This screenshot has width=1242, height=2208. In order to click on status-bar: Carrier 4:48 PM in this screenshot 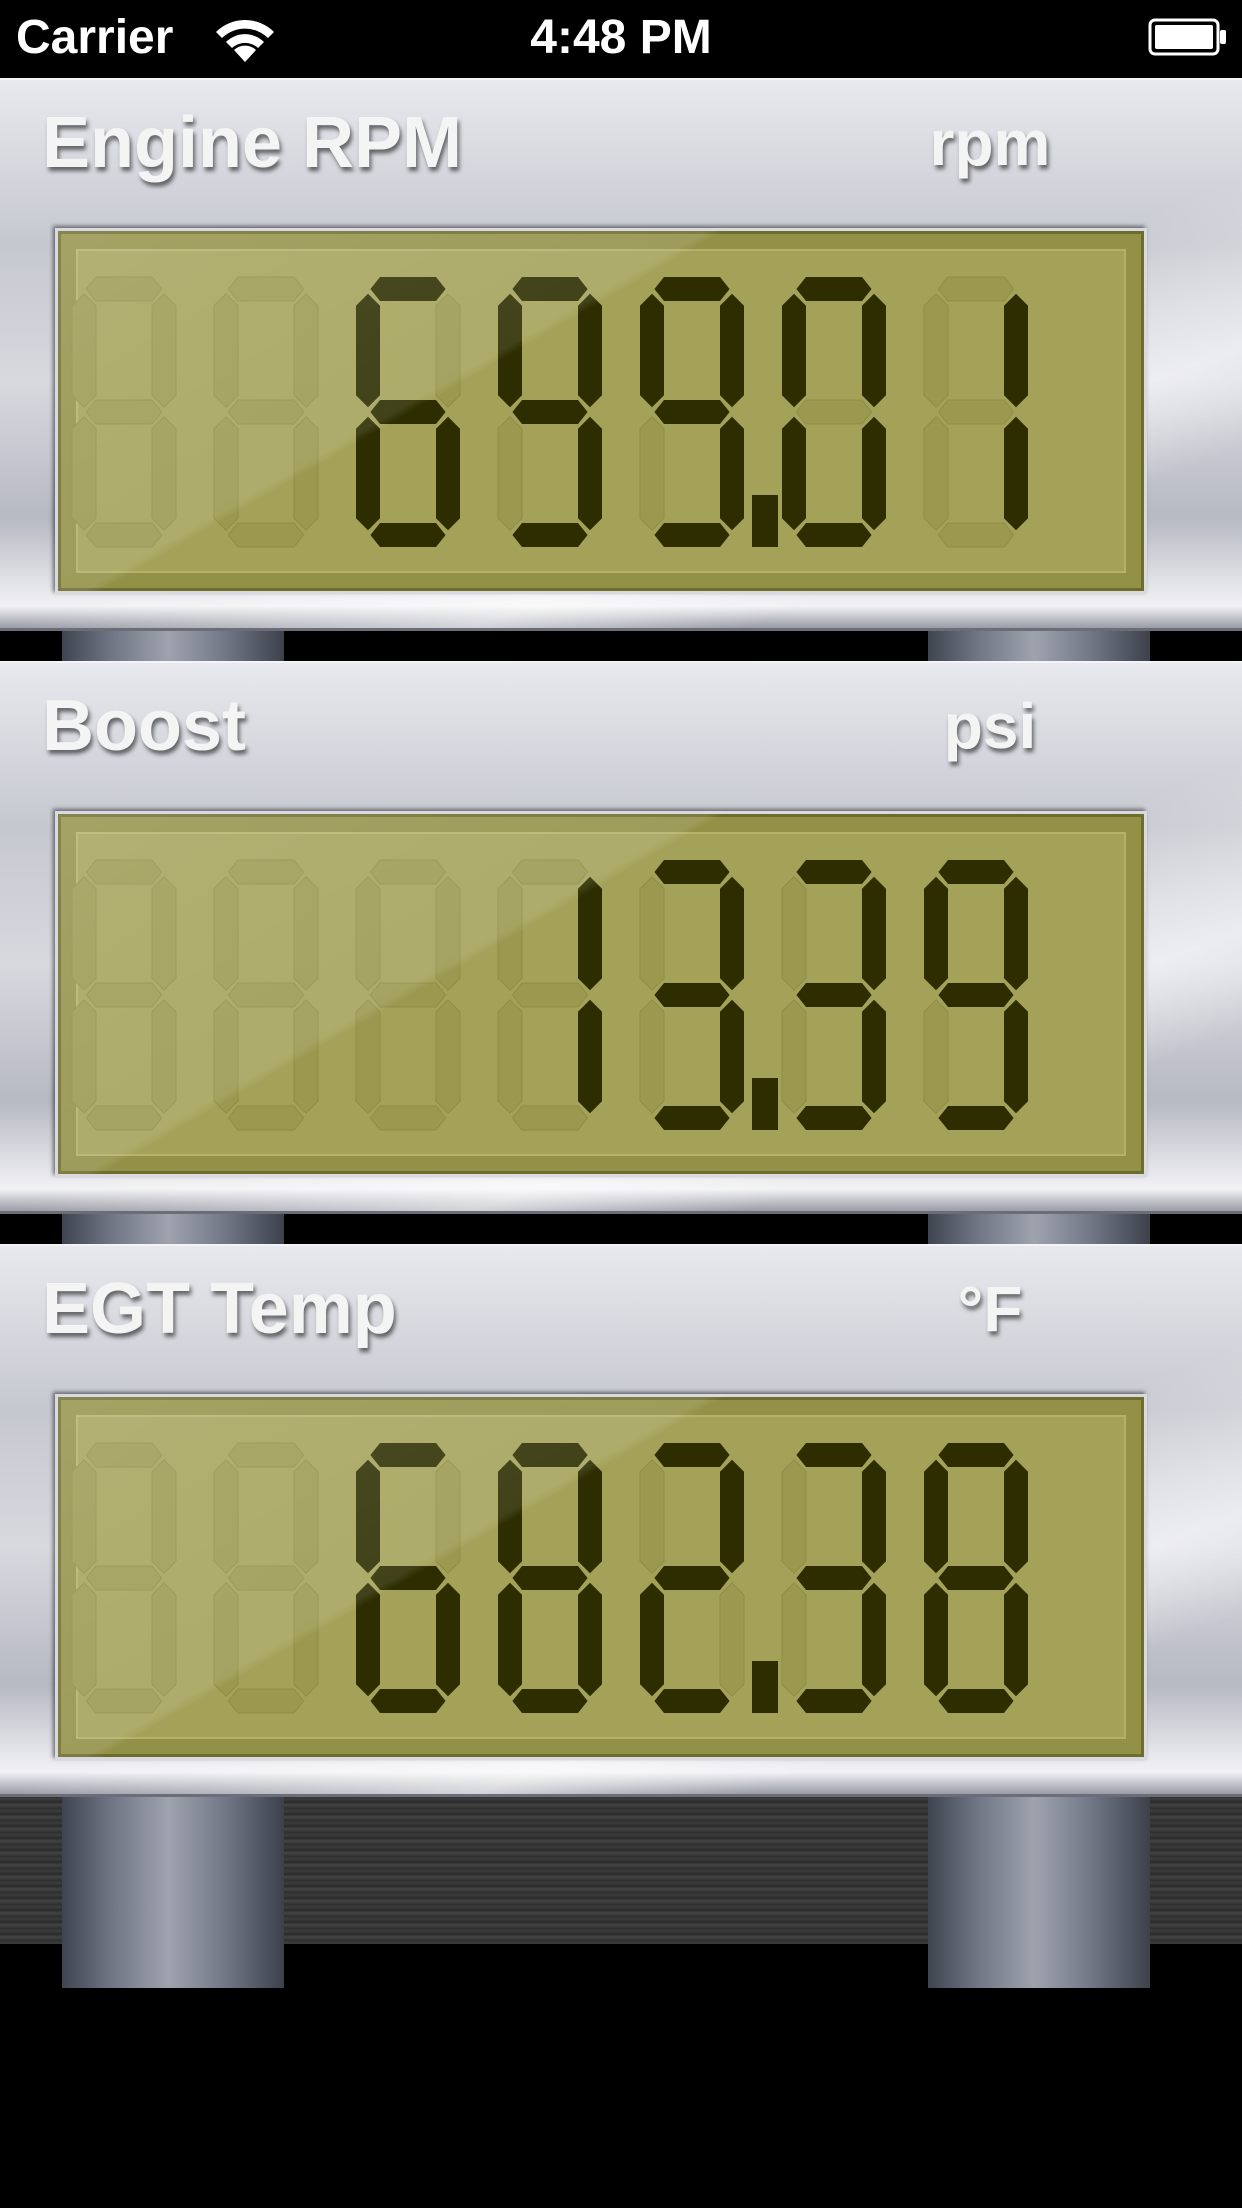, I will do `click(621, 39)`.